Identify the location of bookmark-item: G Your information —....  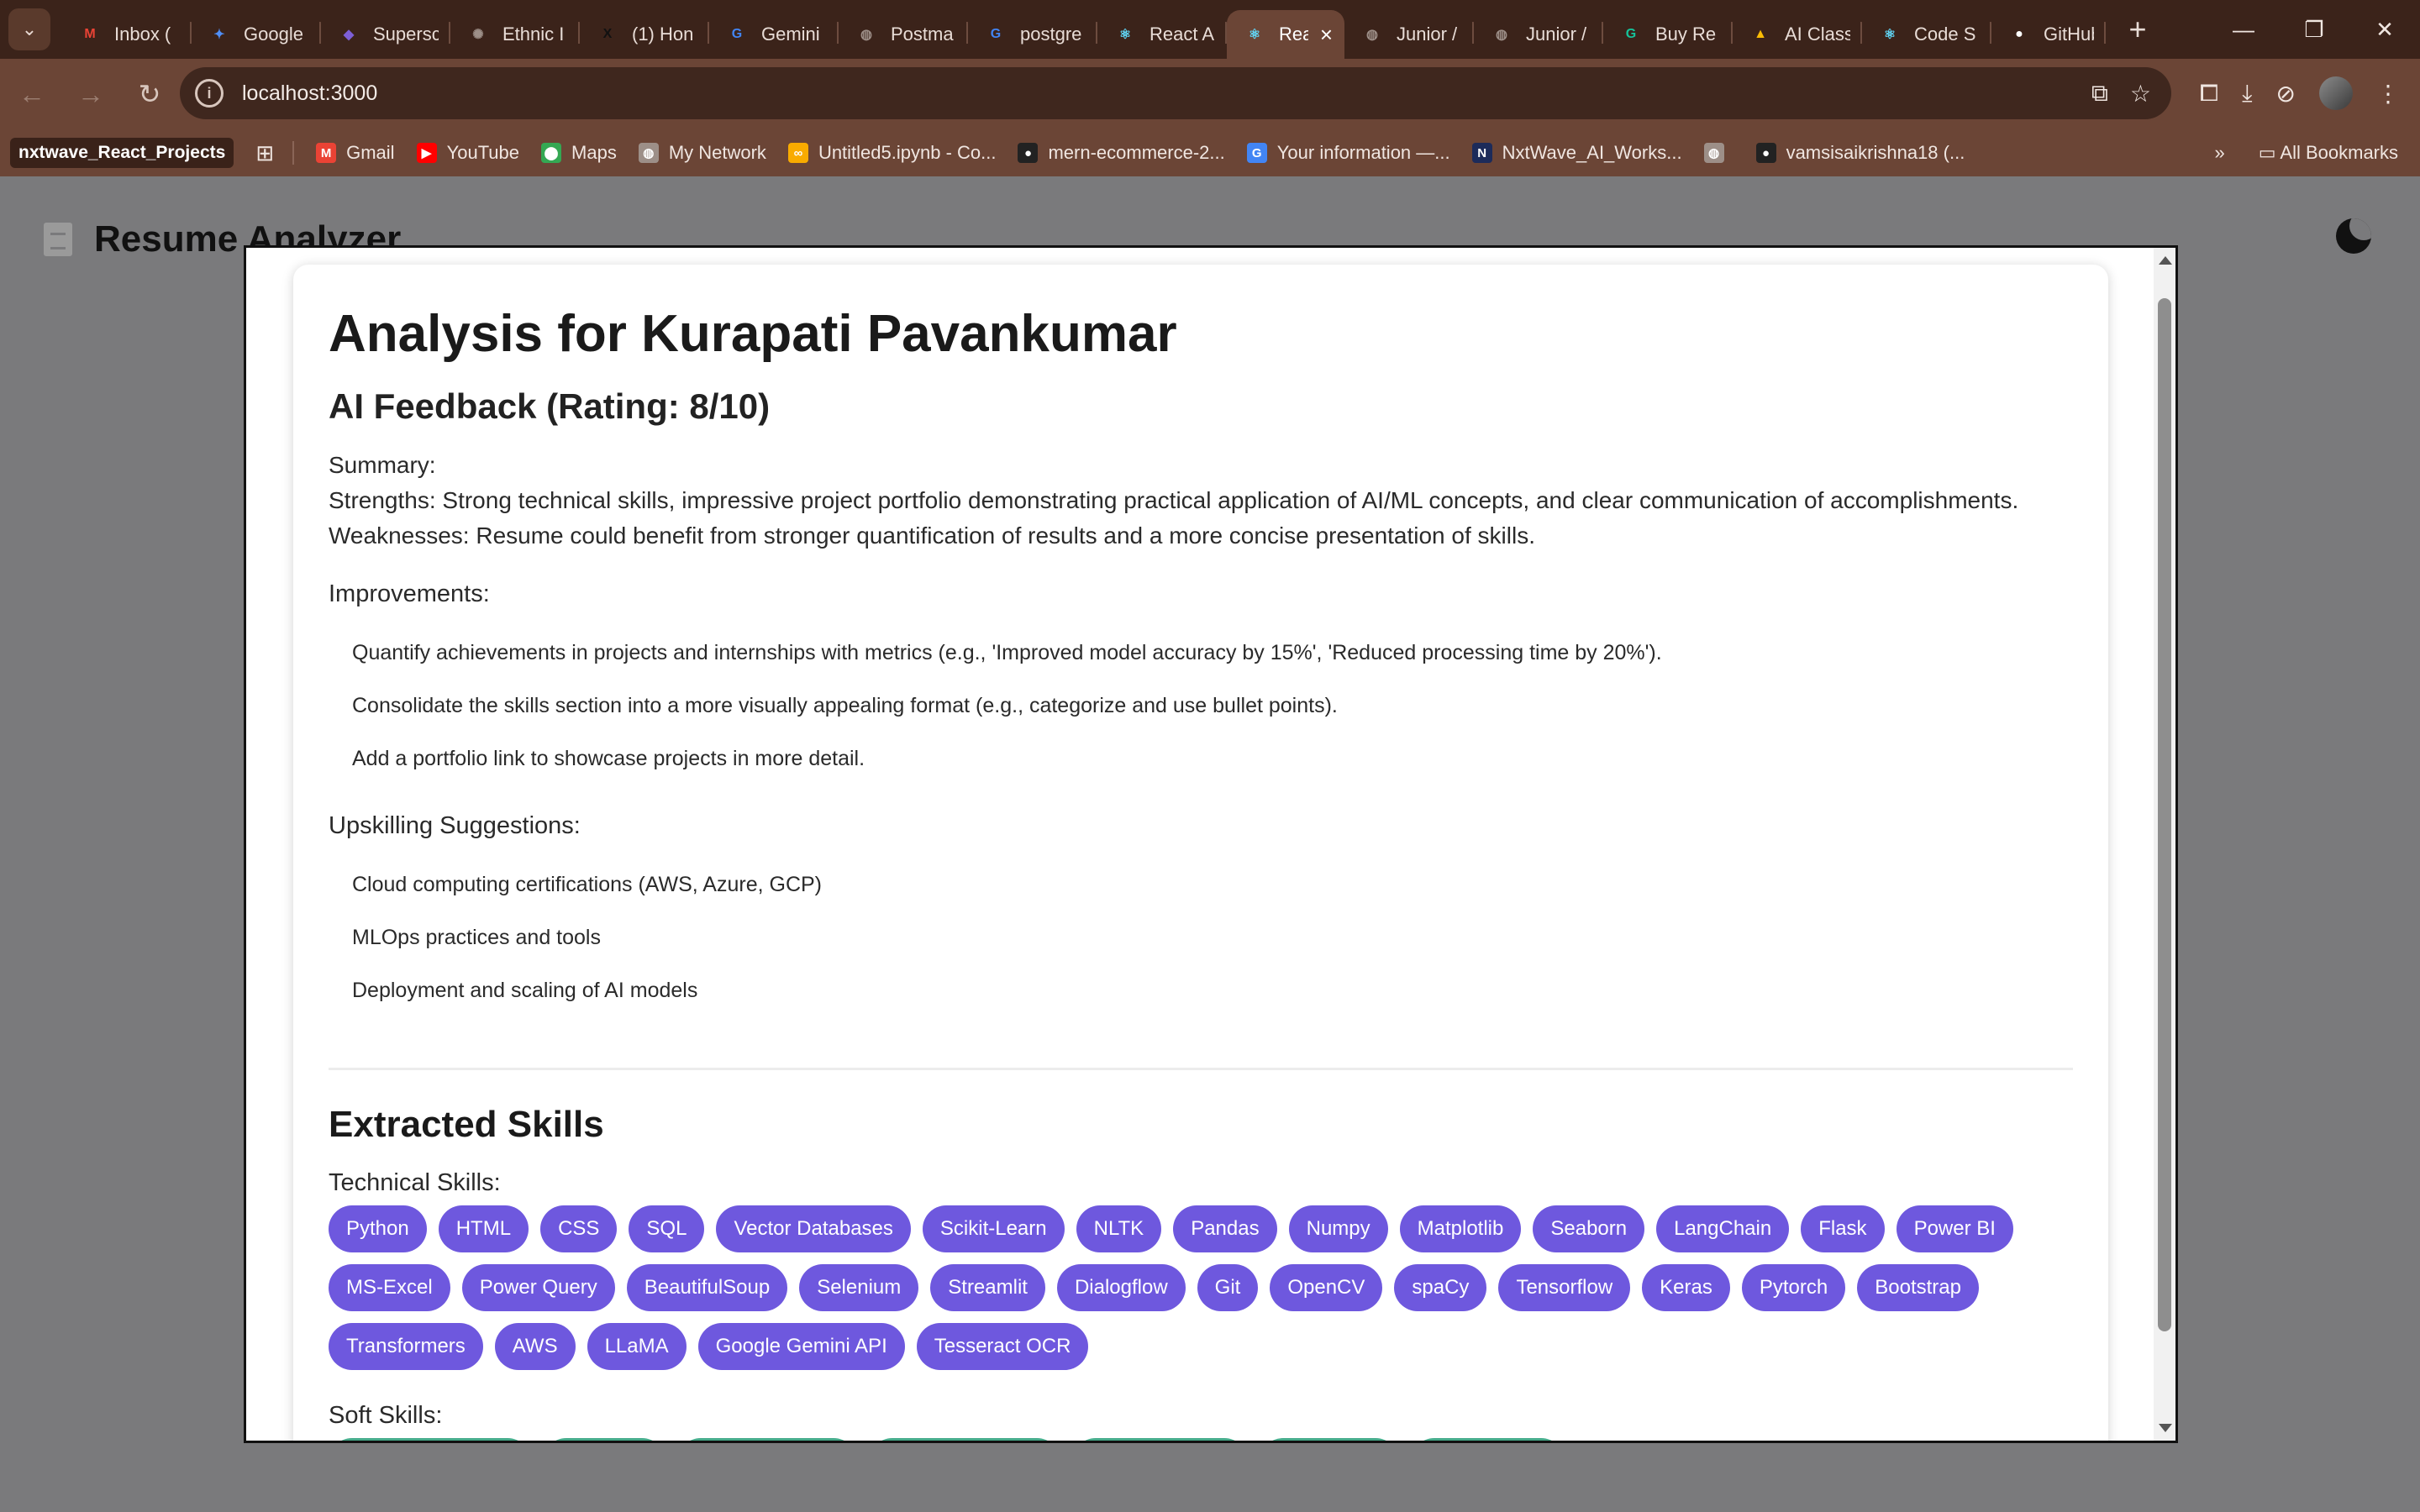
(1348, 153).